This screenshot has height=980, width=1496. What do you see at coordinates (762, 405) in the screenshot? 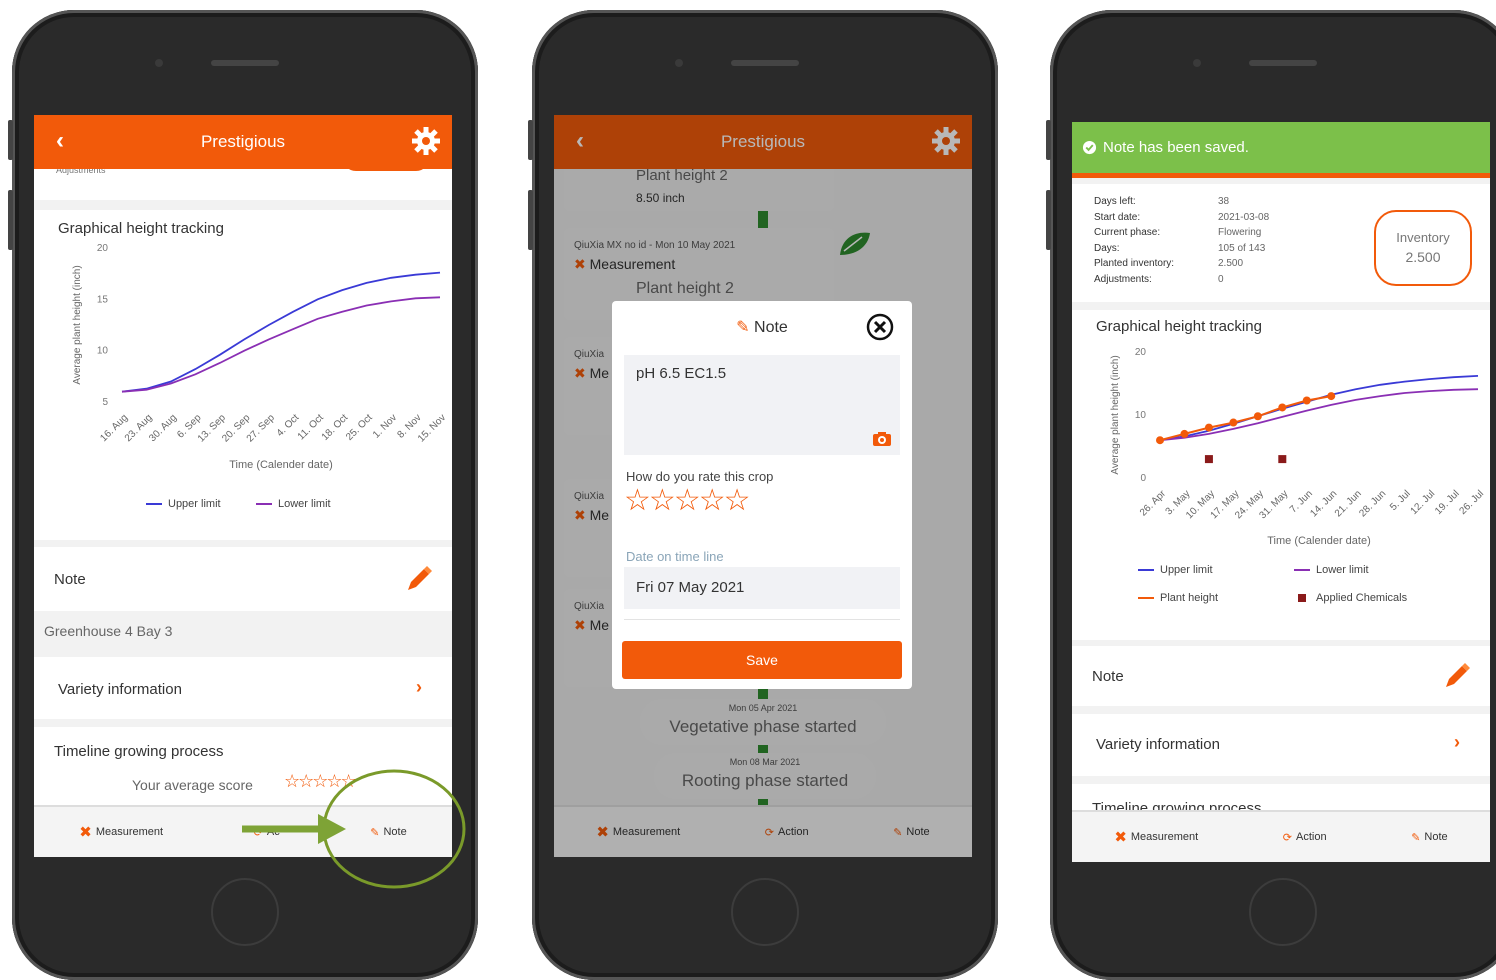
I see `note-textarea: pH 6.5 EC1.5` at bounding box center [762, 405].